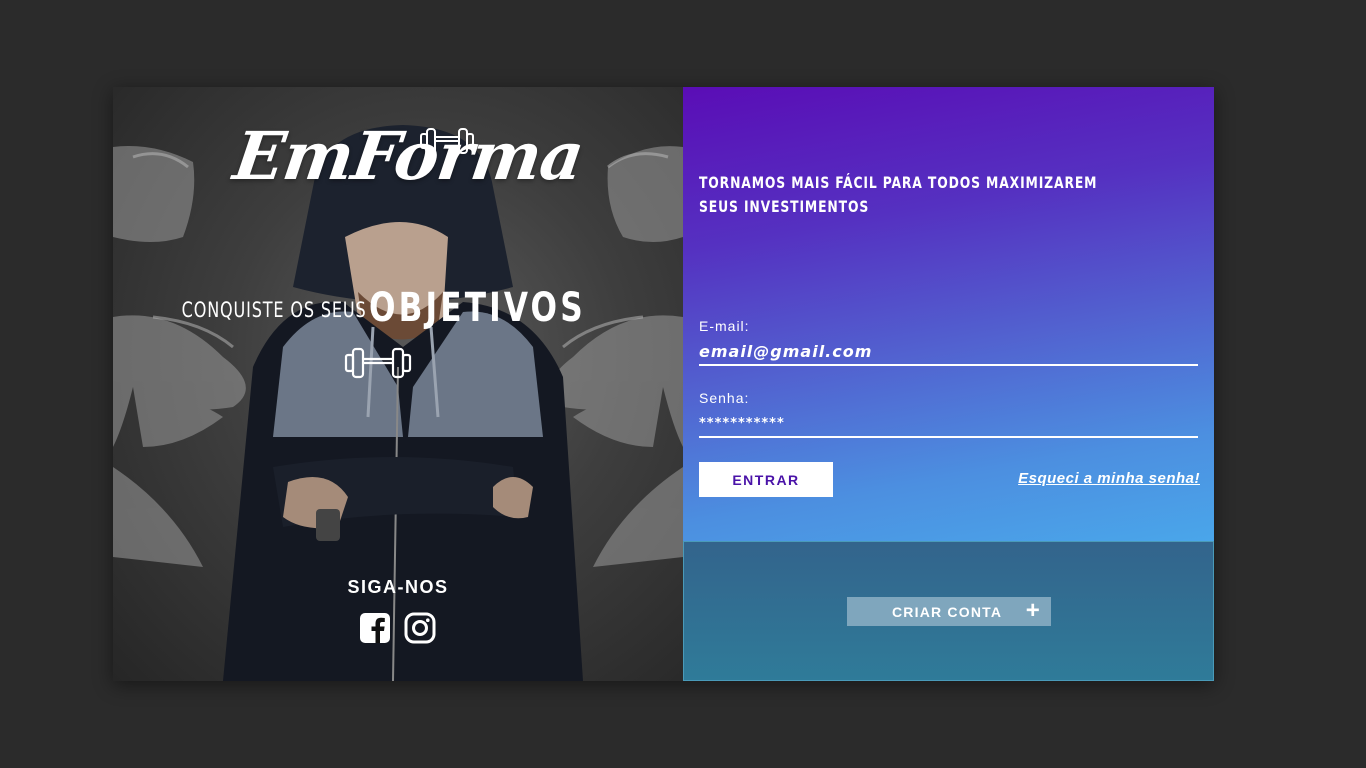 The width and height of the screenshot is (1366, 768). I want to click on brand-logo: EmForma, so click(408, 156).